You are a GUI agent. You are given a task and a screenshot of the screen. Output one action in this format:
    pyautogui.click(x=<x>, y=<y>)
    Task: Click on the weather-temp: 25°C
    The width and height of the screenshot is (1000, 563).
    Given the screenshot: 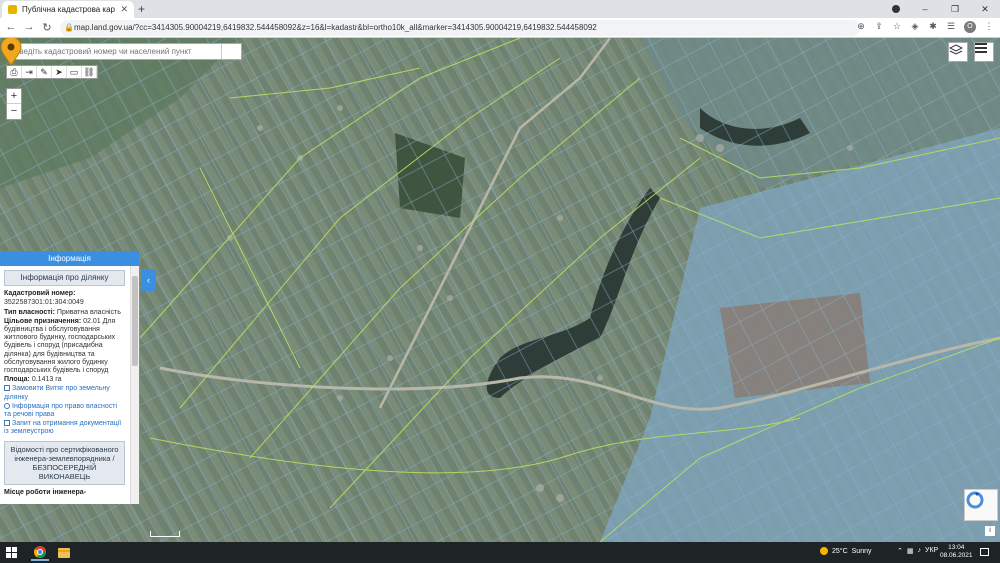 What is the action you would take?
    pyautogui.click(x=840, y=551)
    